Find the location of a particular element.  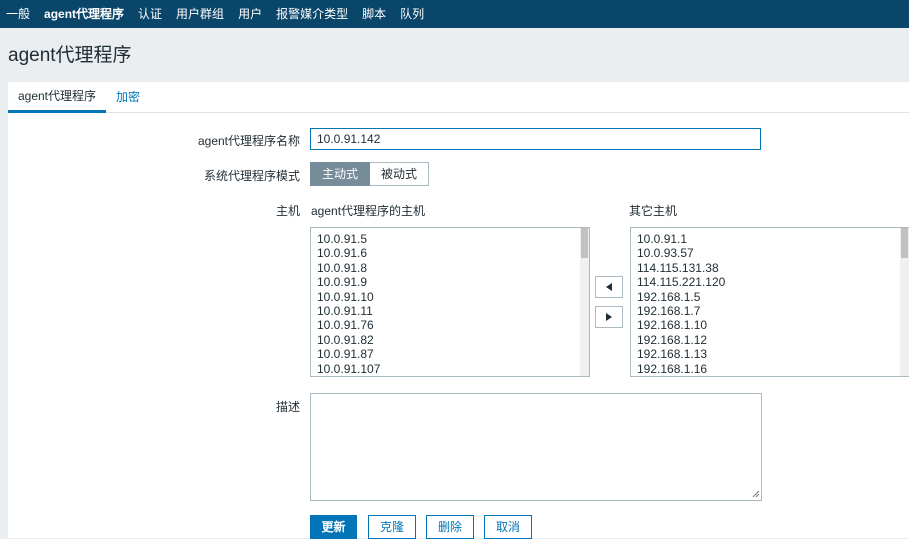

nav-item-user-groups: 用户群组 is located at coordinates (200, 14).